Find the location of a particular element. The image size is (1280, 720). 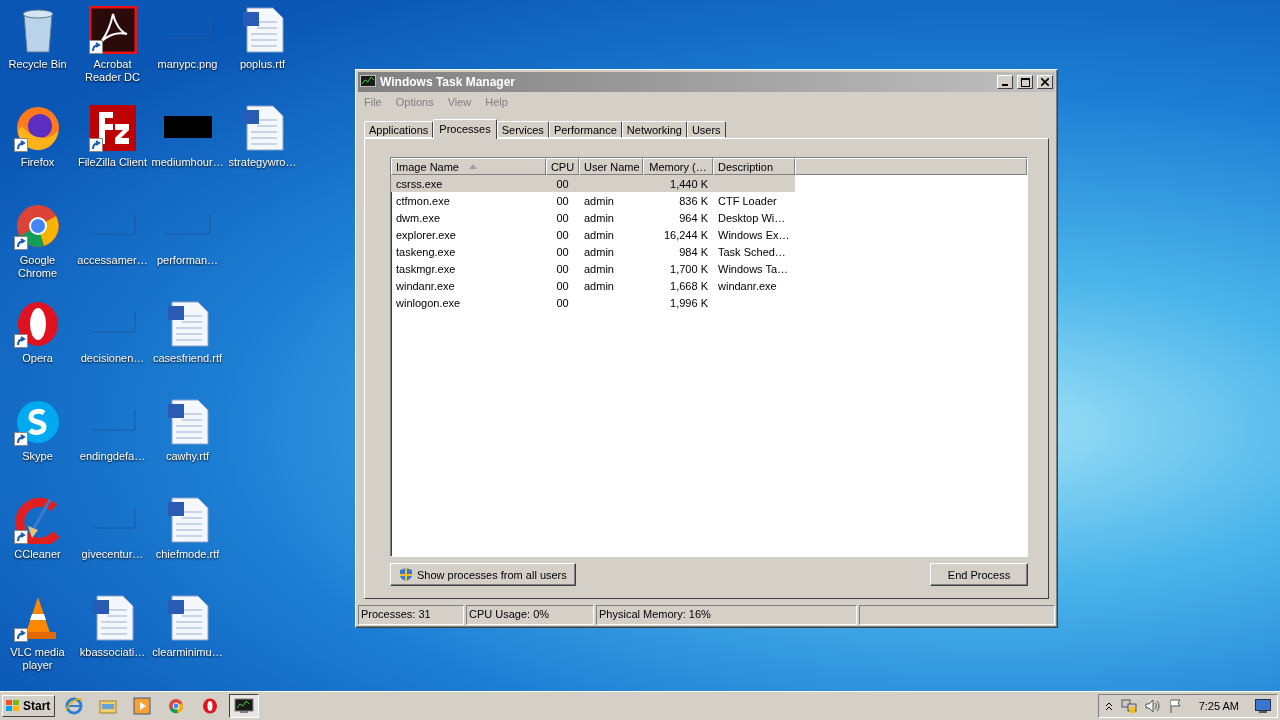

process-row: windanr.exe 00 admin 1,668 K windanr.exe is located at coordinates (593, 285).